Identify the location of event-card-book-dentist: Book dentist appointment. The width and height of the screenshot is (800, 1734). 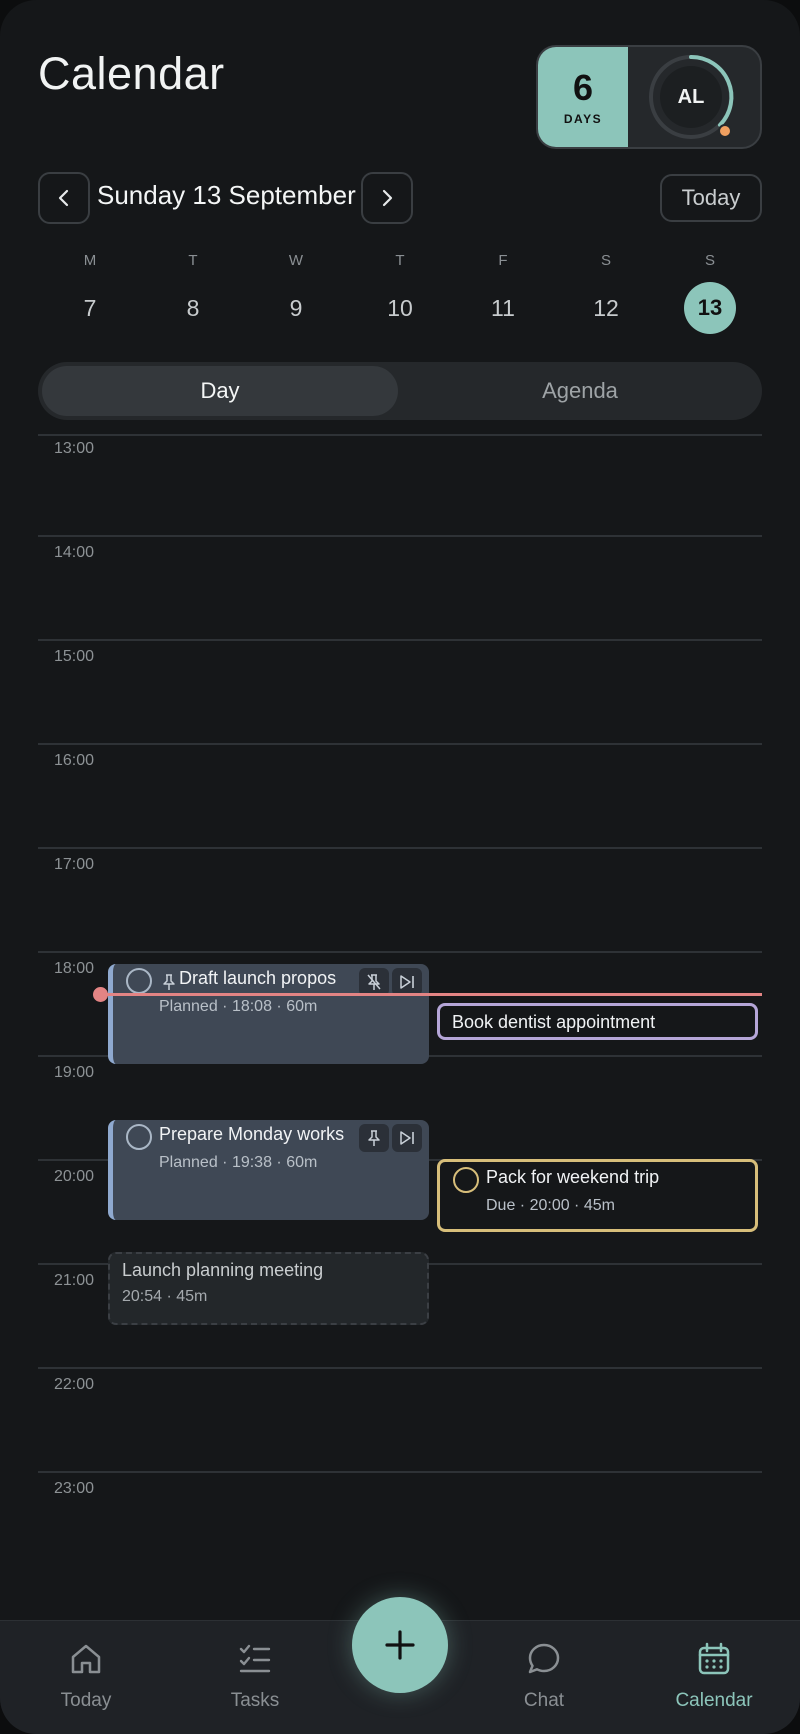
(597, 1021).